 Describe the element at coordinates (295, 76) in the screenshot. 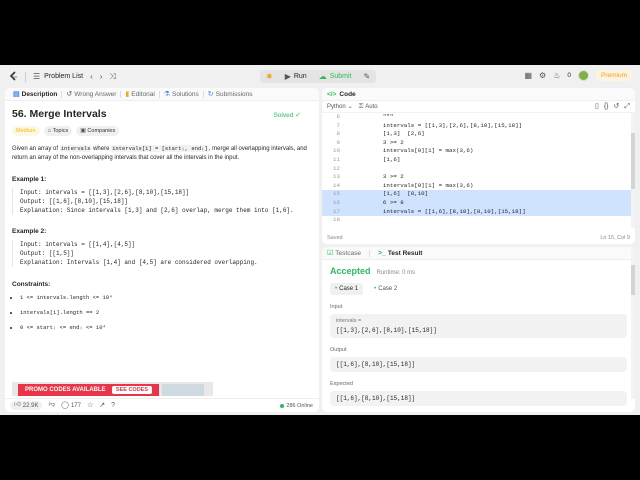

I see `run-button: ▶ Run` at that location.